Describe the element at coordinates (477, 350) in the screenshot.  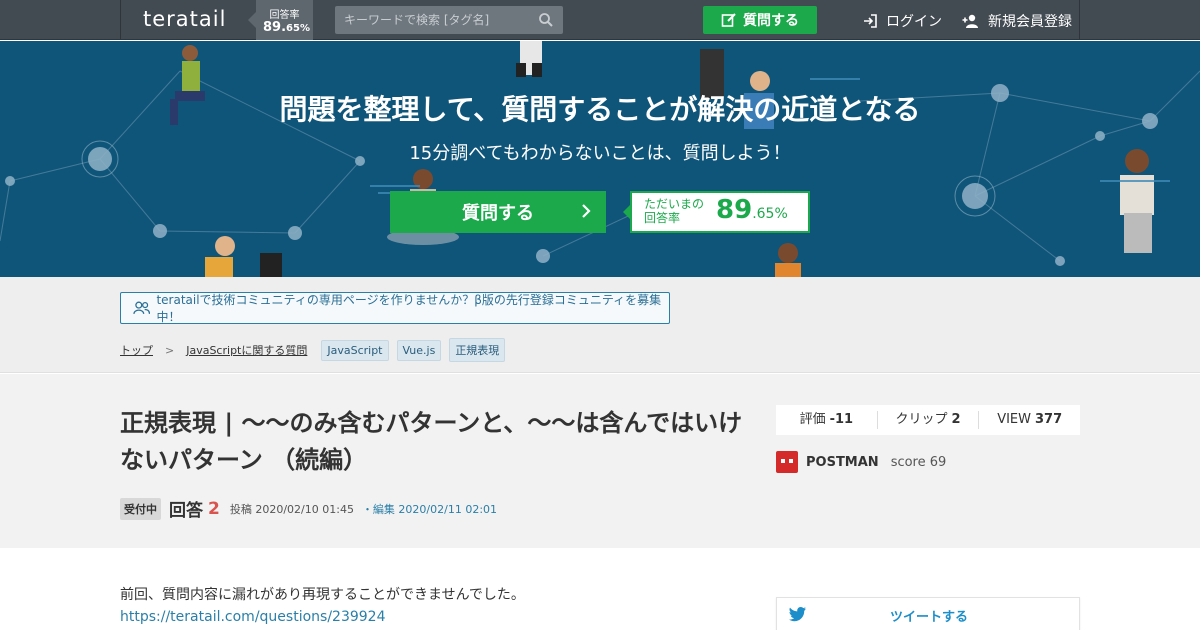
I see `tag-regex: 正規表現` at that location.